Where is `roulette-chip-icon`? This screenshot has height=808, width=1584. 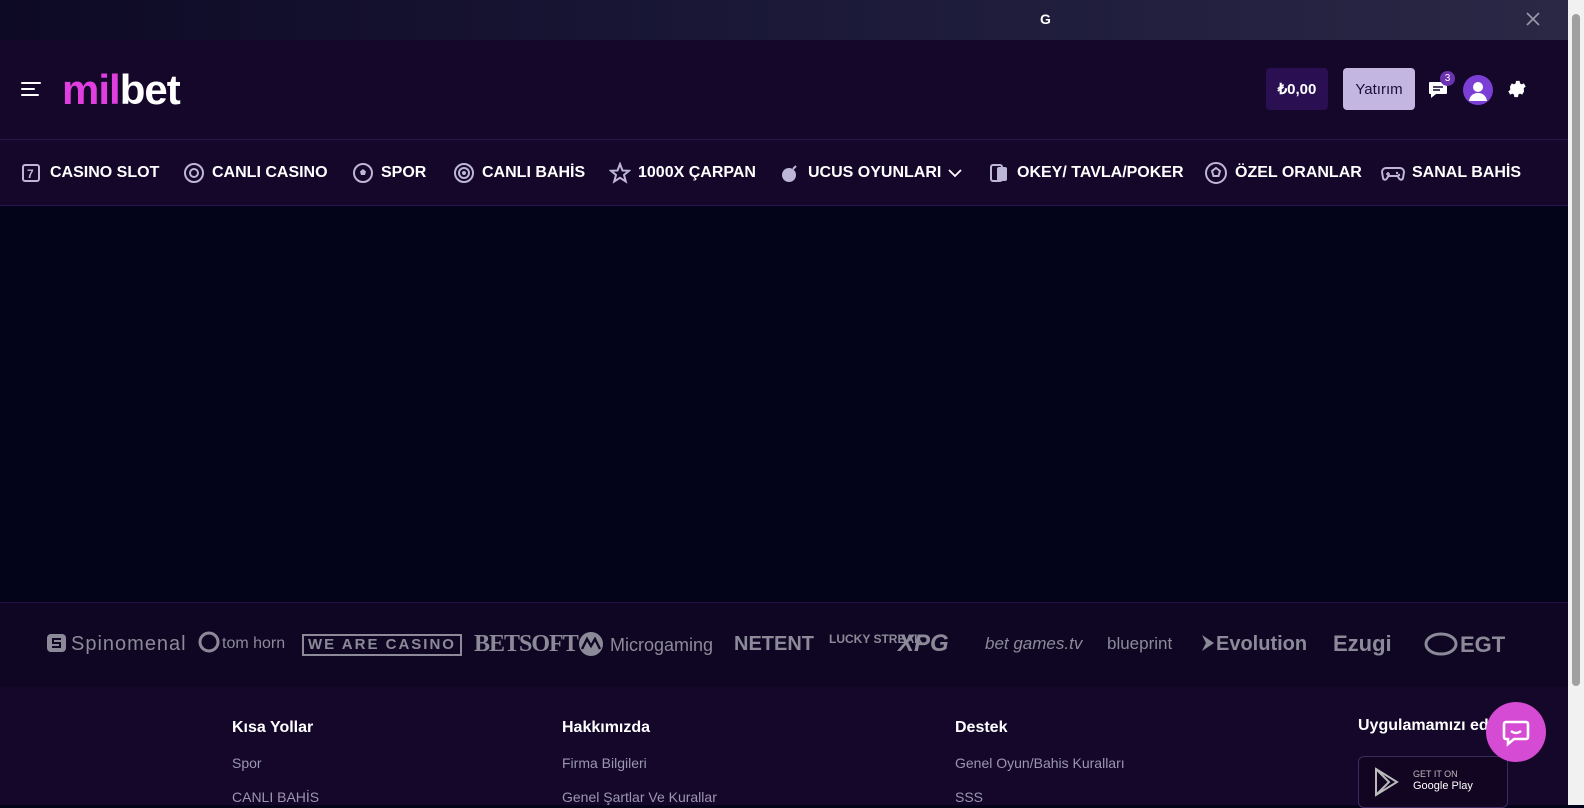
roulette-chip-icon is located at coordinates (194, 172).